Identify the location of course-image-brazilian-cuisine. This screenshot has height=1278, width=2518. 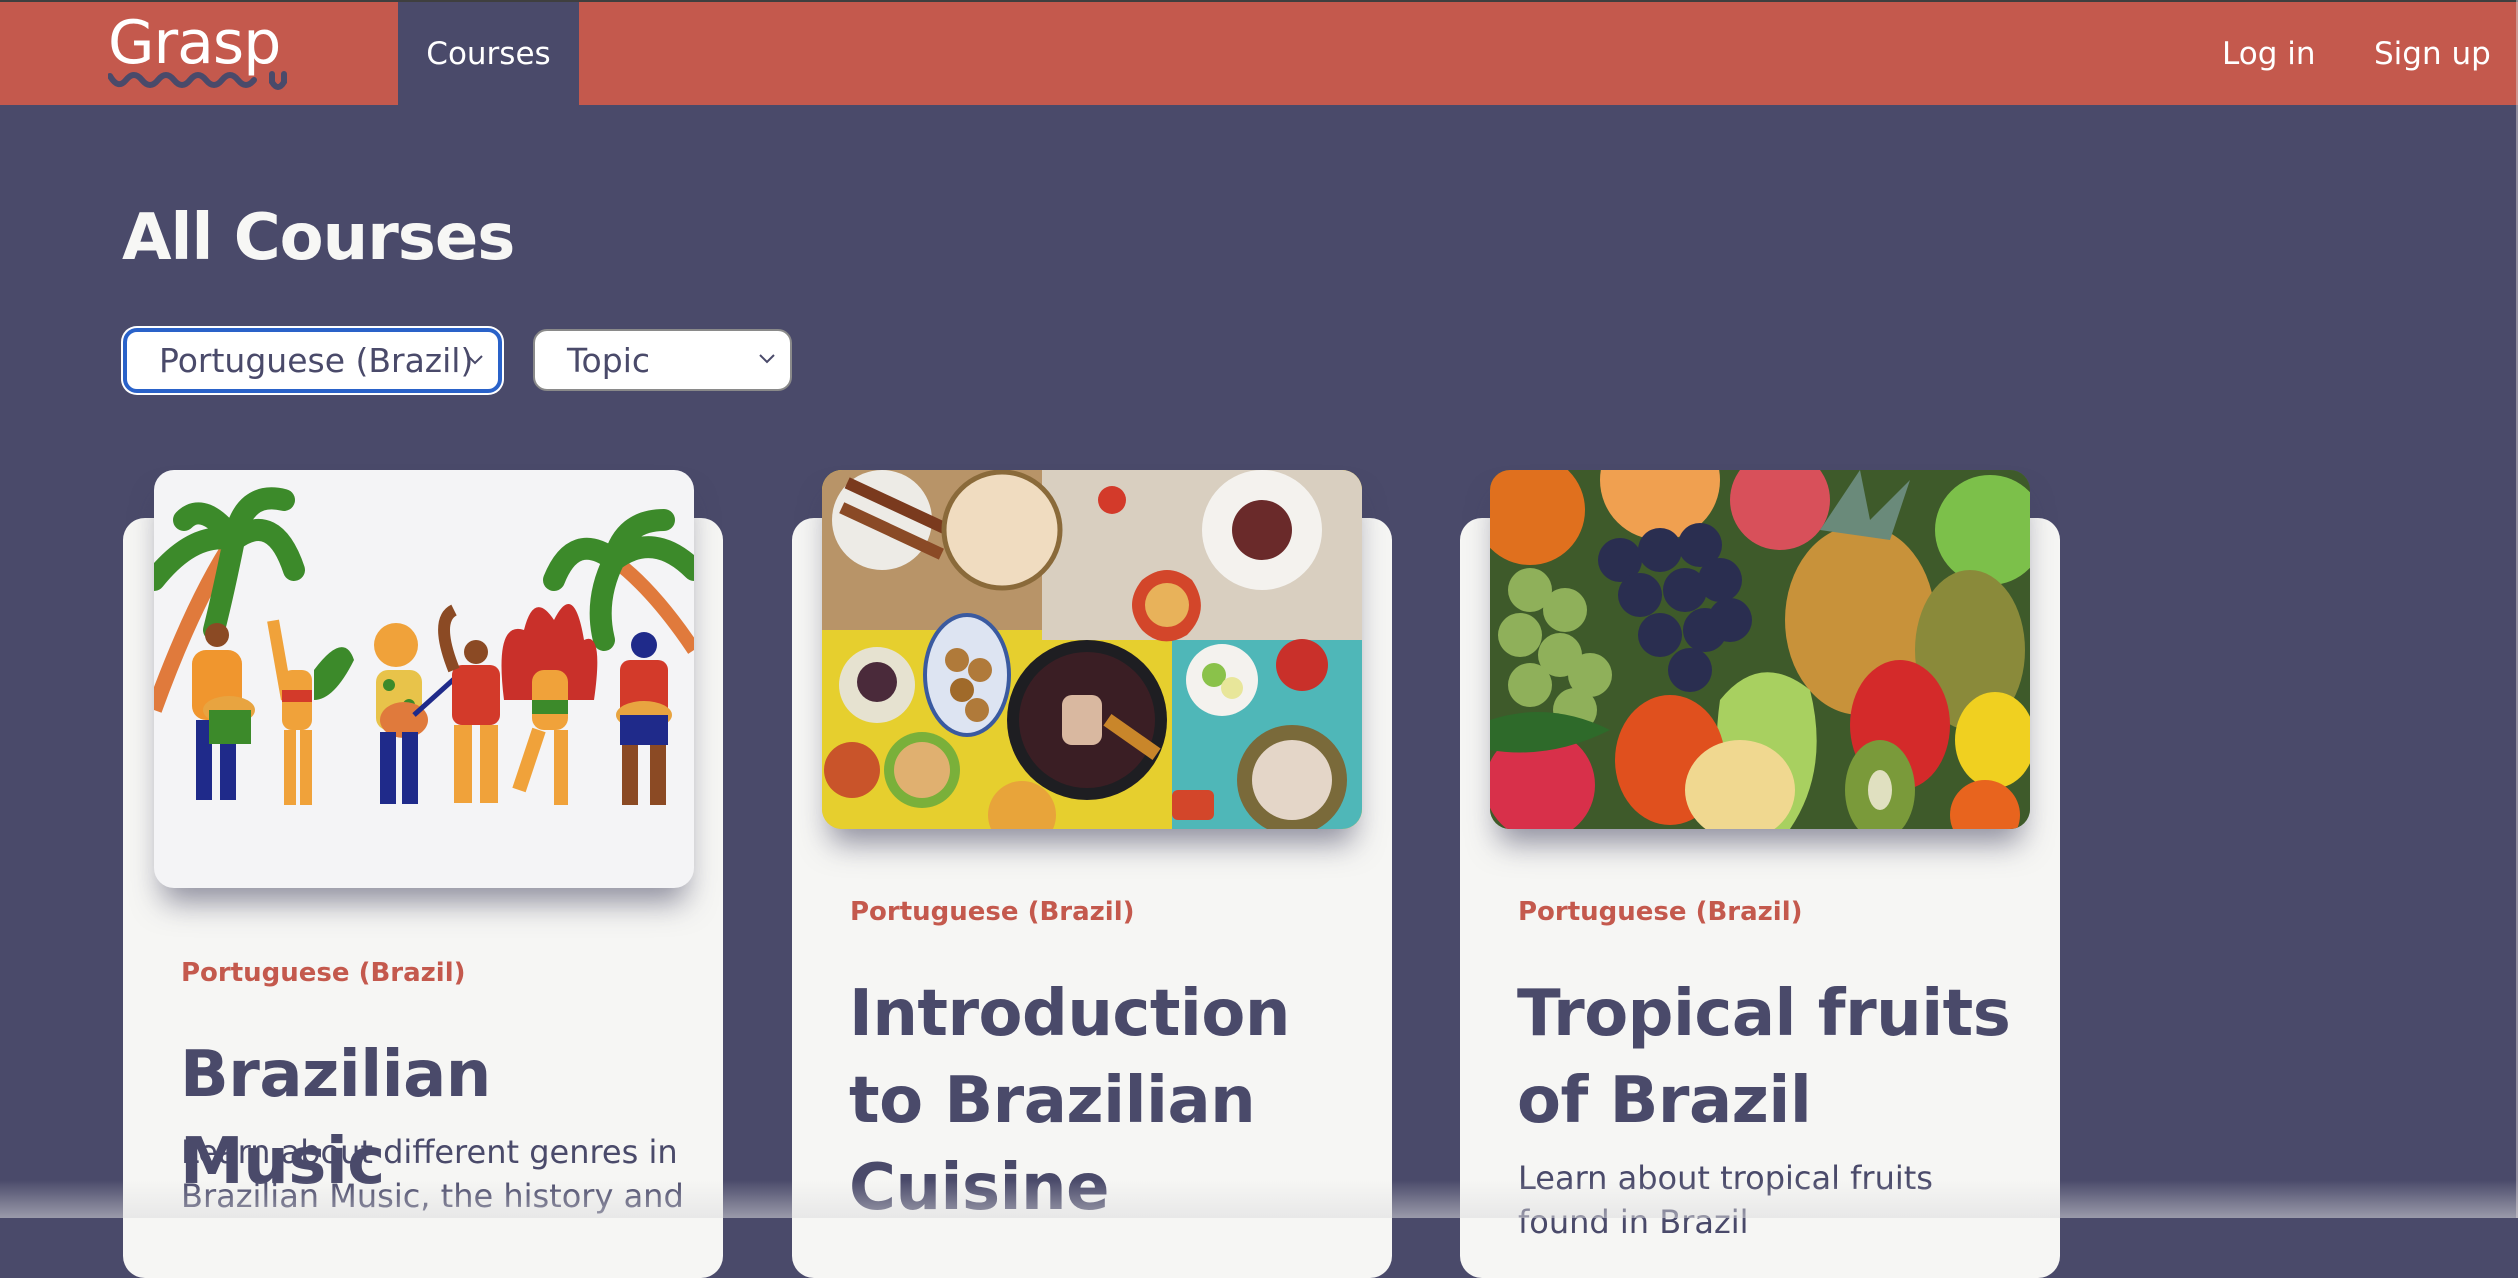
(1092, 649).